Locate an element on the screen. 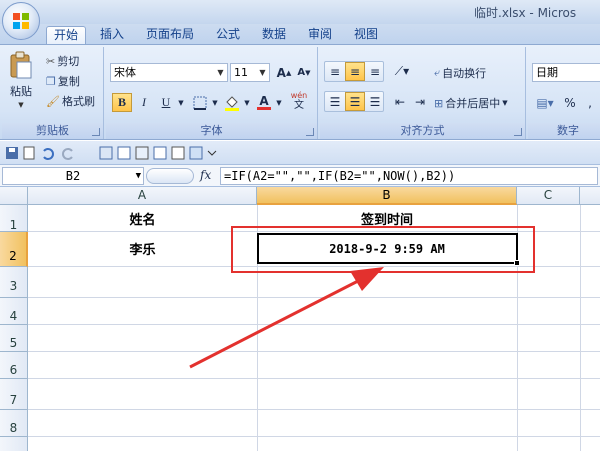 The height and width of the screenshot is (451, 600). tab-formulas: 公式 is located at coordinates (228, 35).